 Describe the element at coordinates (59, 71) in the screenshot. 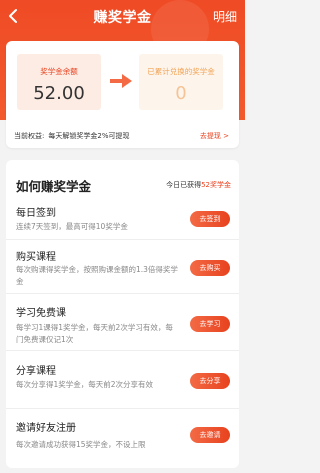

I see `balance-label: 奖学金余额` at that location.